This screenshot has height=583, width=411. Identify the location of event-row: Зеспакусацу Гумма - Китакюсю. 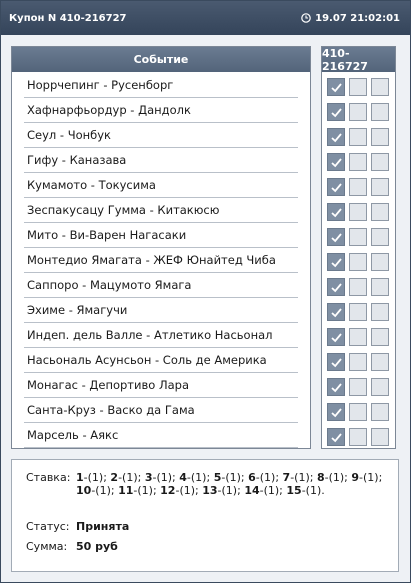
(161, 210).